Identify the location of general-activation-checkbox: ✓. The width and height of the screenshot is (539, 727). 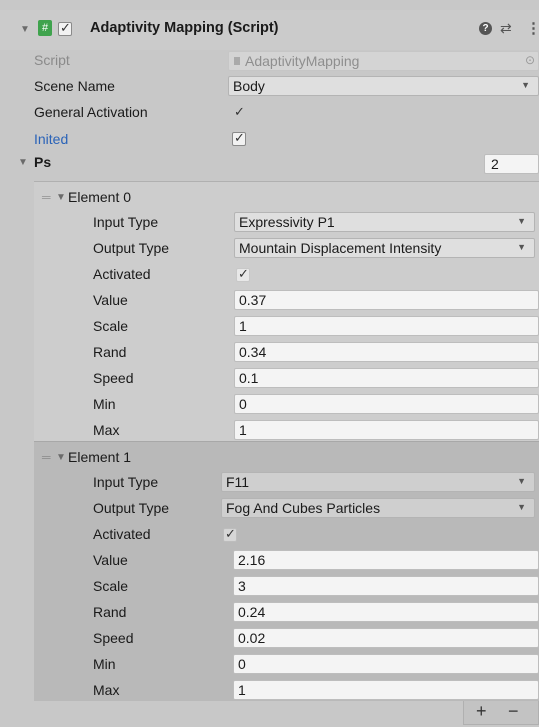
(239, 112).